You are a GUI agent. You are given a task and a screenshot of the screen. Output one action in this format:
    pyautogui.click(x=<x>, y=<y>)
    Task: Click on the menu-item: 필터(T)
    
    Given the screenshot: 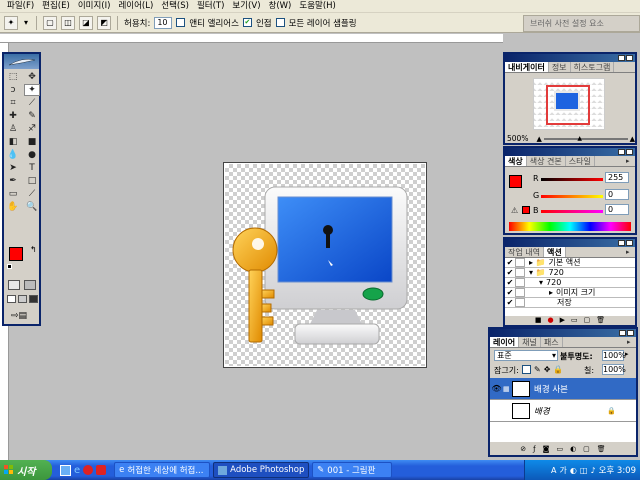 What is the action you would take?
    pyautogui.click(x=210, y=6)
    